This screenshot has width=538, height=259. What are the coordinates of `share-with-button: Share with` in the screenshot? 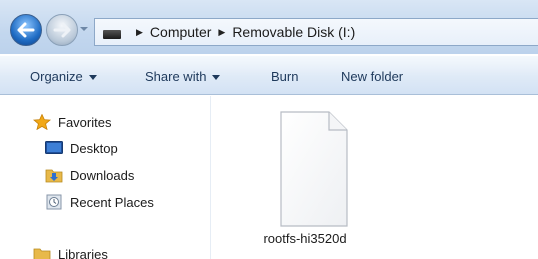 It's located at (183, 76).